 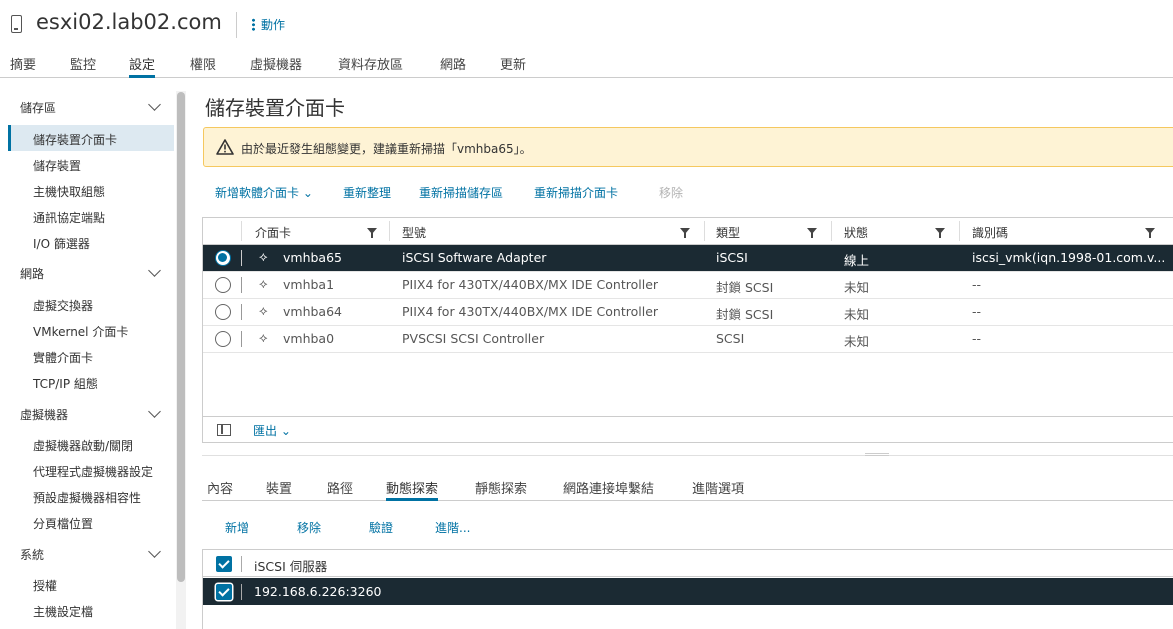 What do you see at coordinates (63, 357) in the screenshot?
I see `sidebar-item-physical-adapters: 實體介面卡` at bounding box center [63, 357].